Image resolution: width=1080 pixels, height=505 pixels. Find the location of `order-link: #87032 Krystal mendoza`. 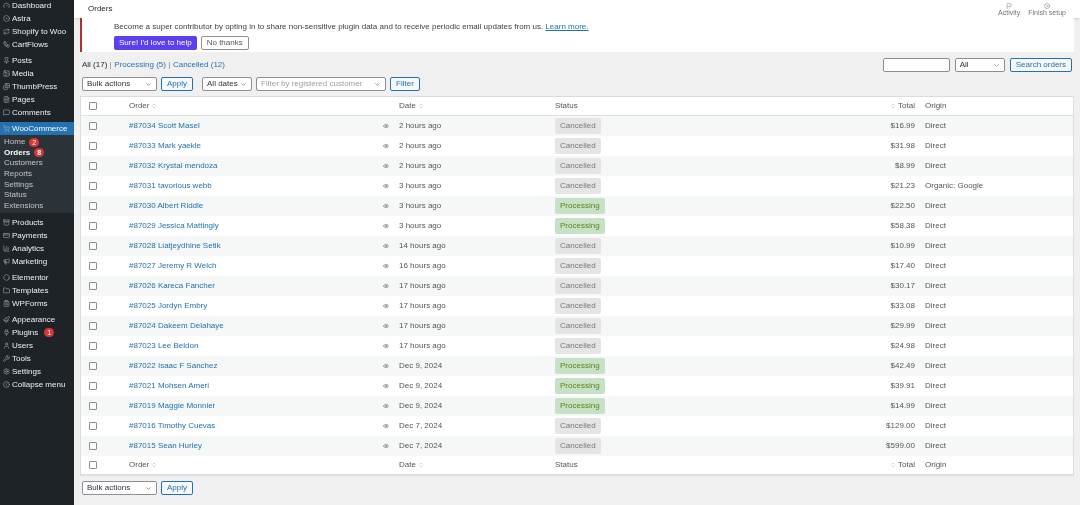

order-link: #87032 Krystal mendoza is located at coordinates (256, 166).